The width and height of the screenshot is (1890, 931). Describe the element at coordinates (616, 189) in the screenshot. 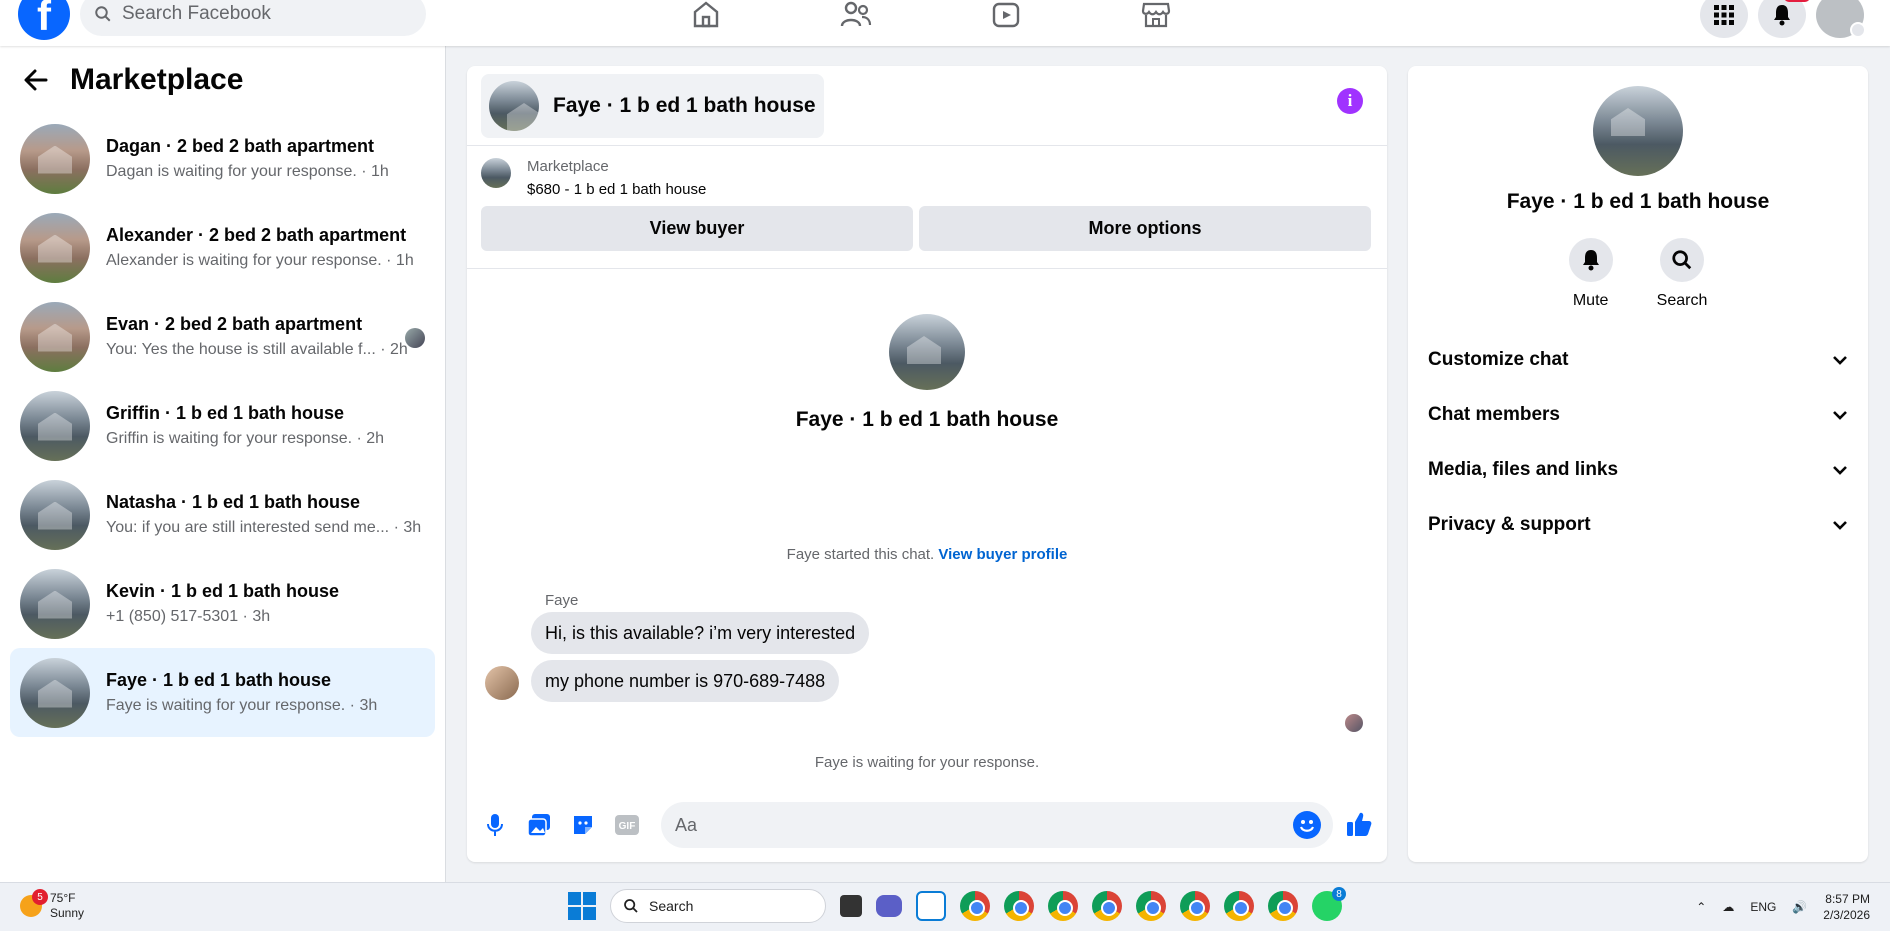

I see `listing-price: $680 - 1 b ed 1 bath house` at that location.